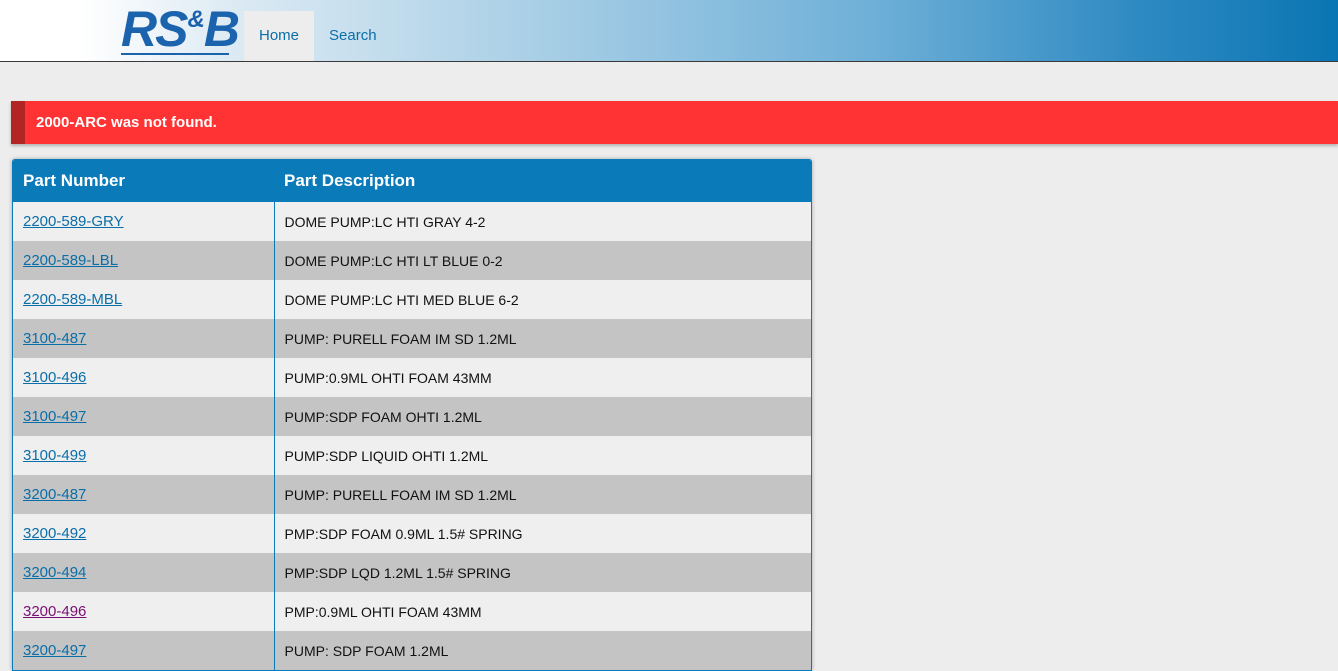 The image size is (1338, 671). What do you see at coordinates (72, 299) in the screenshot?
I see `part-number-link: 2200-589-MBL` at bounding box center [72, 299].